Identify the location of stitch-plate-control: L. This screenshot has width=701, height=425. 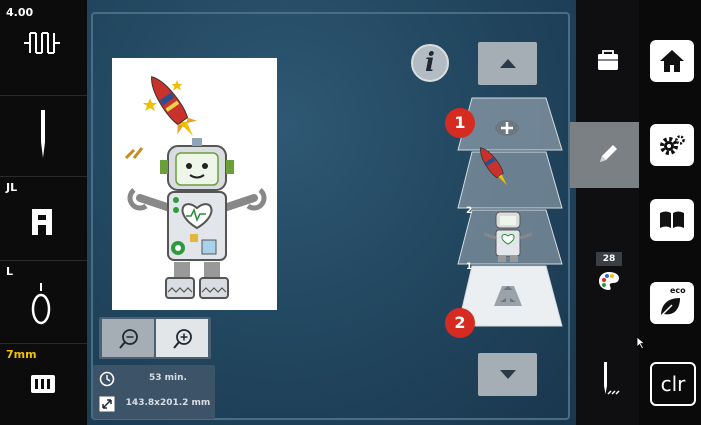
(43, 302).